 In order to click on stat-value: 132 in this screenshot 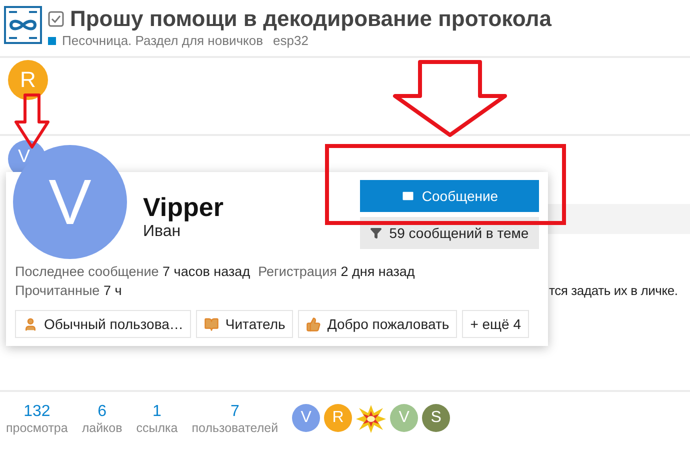, I will do `click(37, 412)`.